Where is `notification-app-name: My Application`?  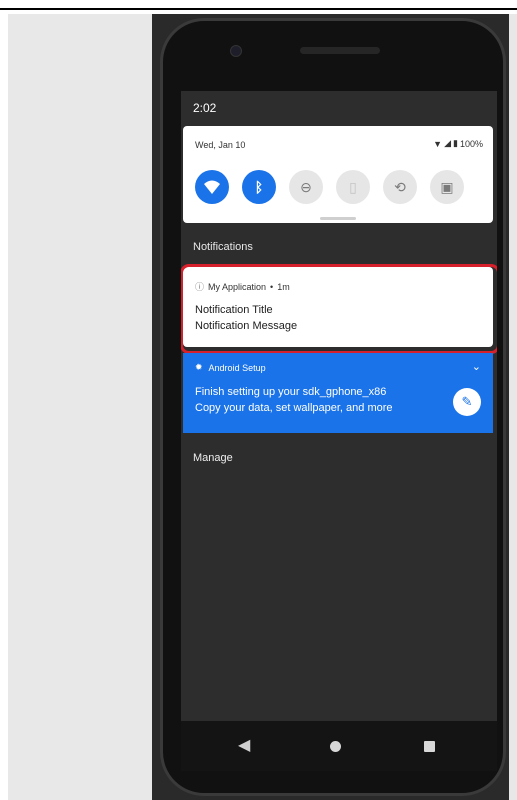 notification-app-name: My Application is located at coordinates (237, 286).